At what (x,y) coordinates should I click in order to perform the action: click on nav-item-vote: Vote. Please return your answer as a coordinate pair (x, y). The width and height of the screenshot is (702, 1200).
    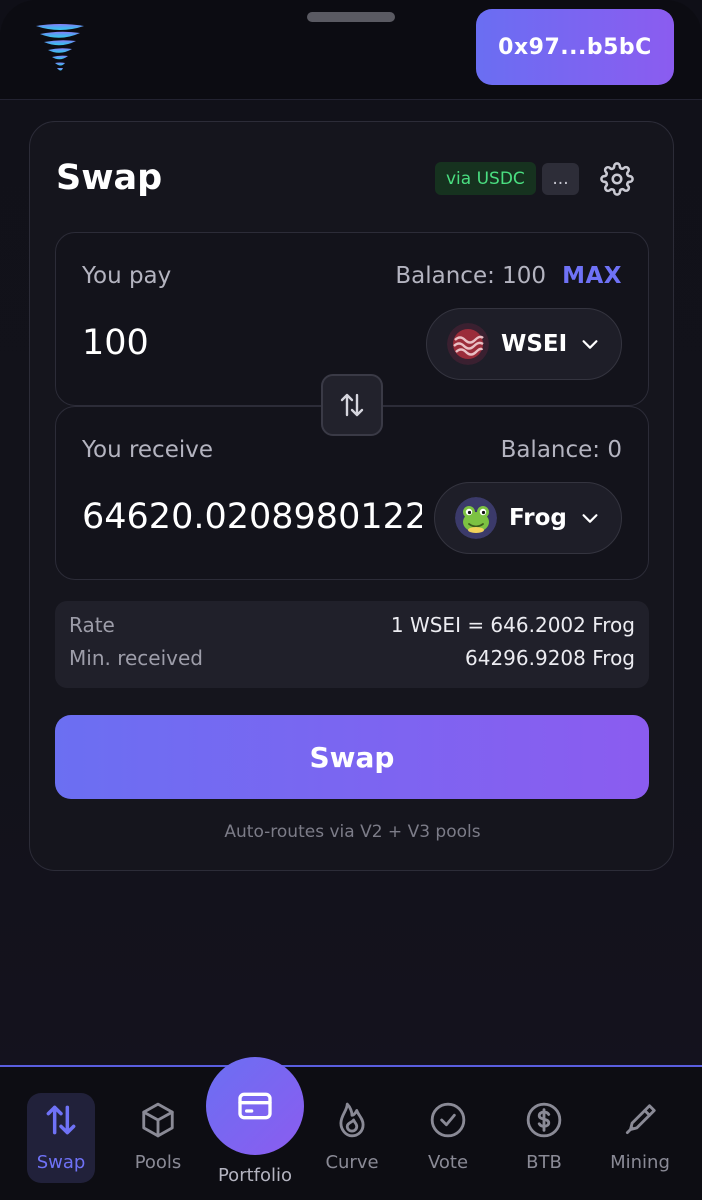
    Looking at the image, I should click on (448, 1138).